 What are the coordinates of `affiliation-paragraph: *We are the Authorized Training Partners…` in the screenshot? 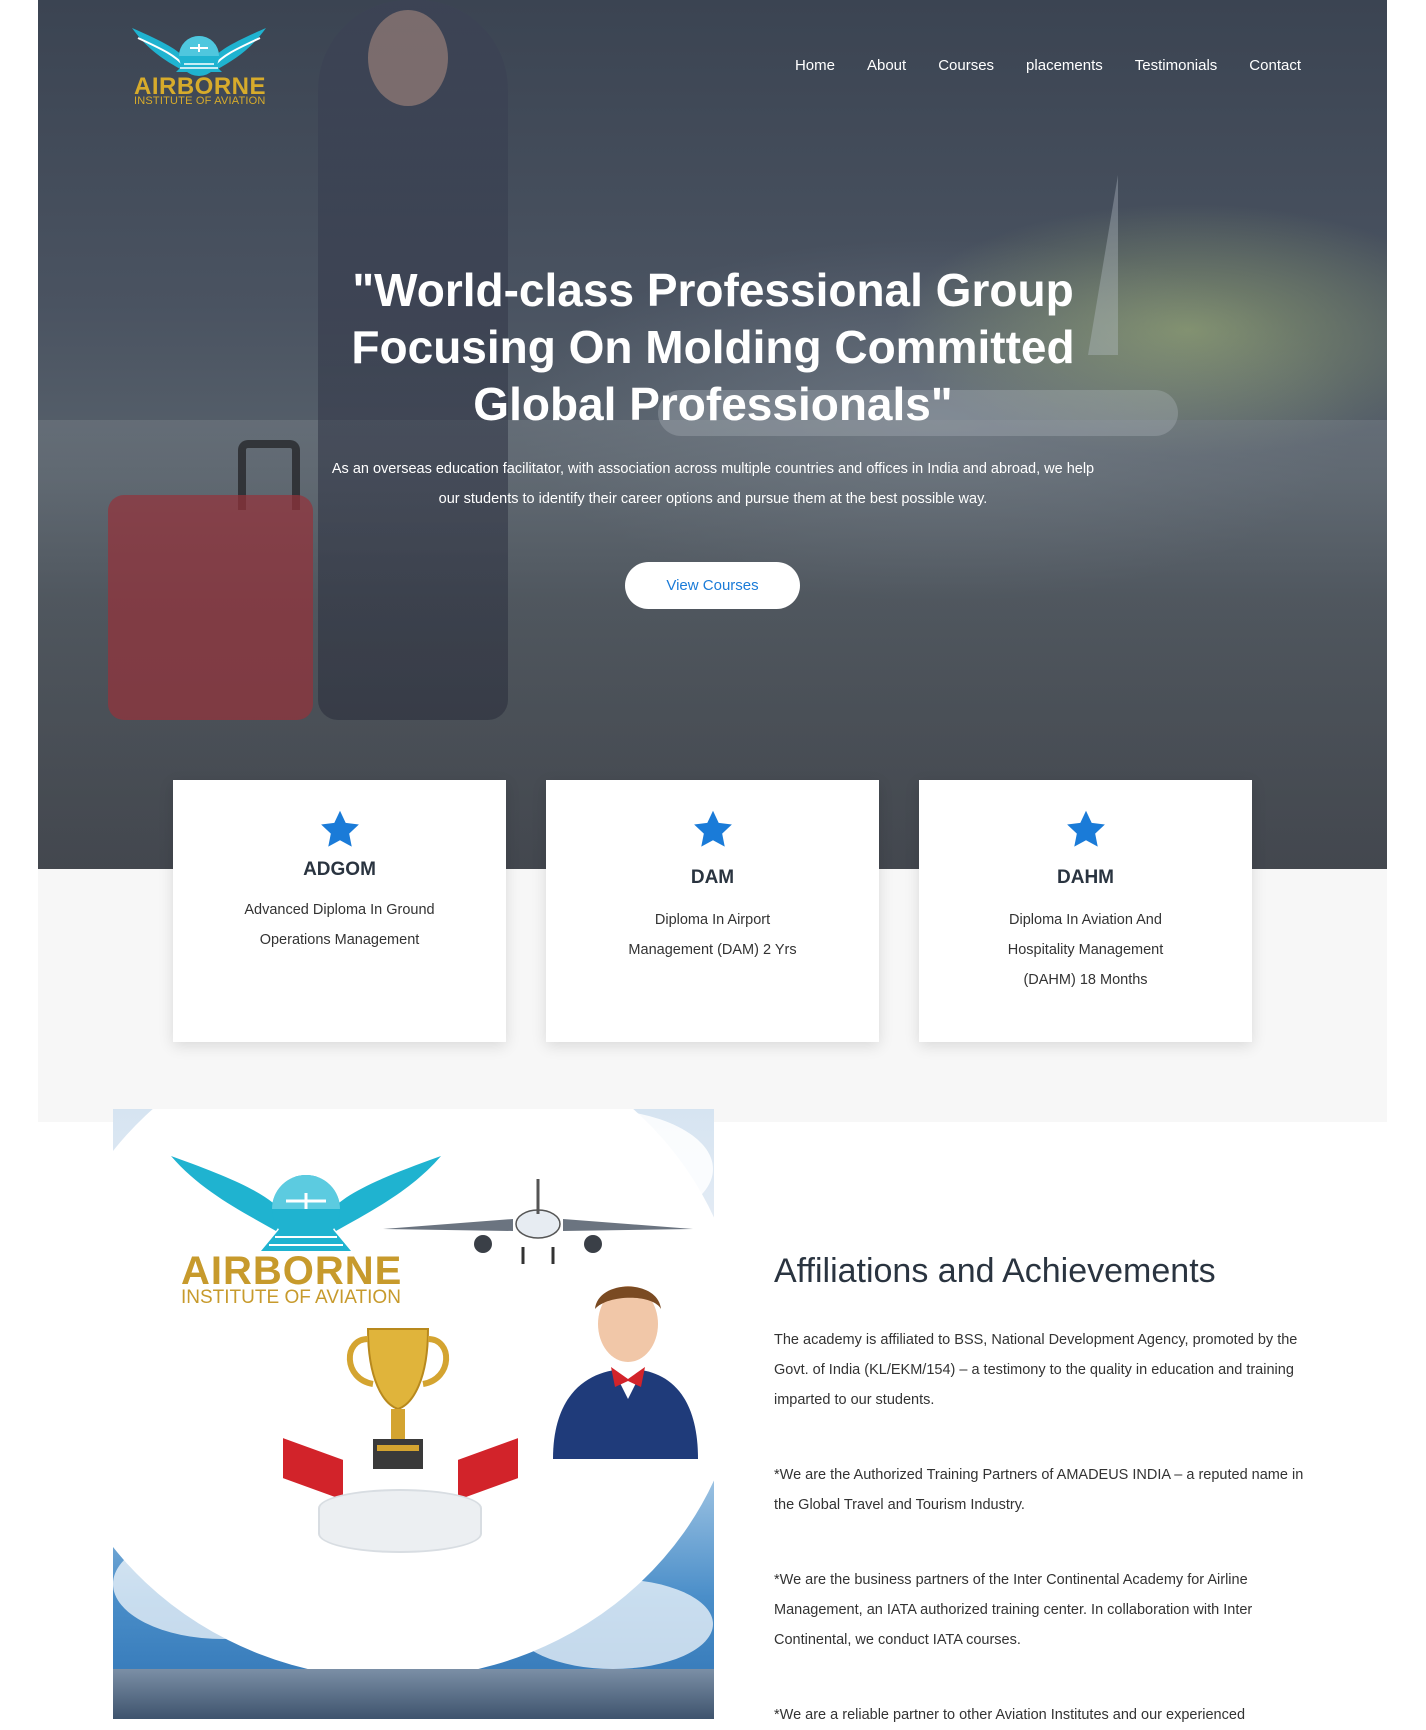 It's located at (1039, 1490).